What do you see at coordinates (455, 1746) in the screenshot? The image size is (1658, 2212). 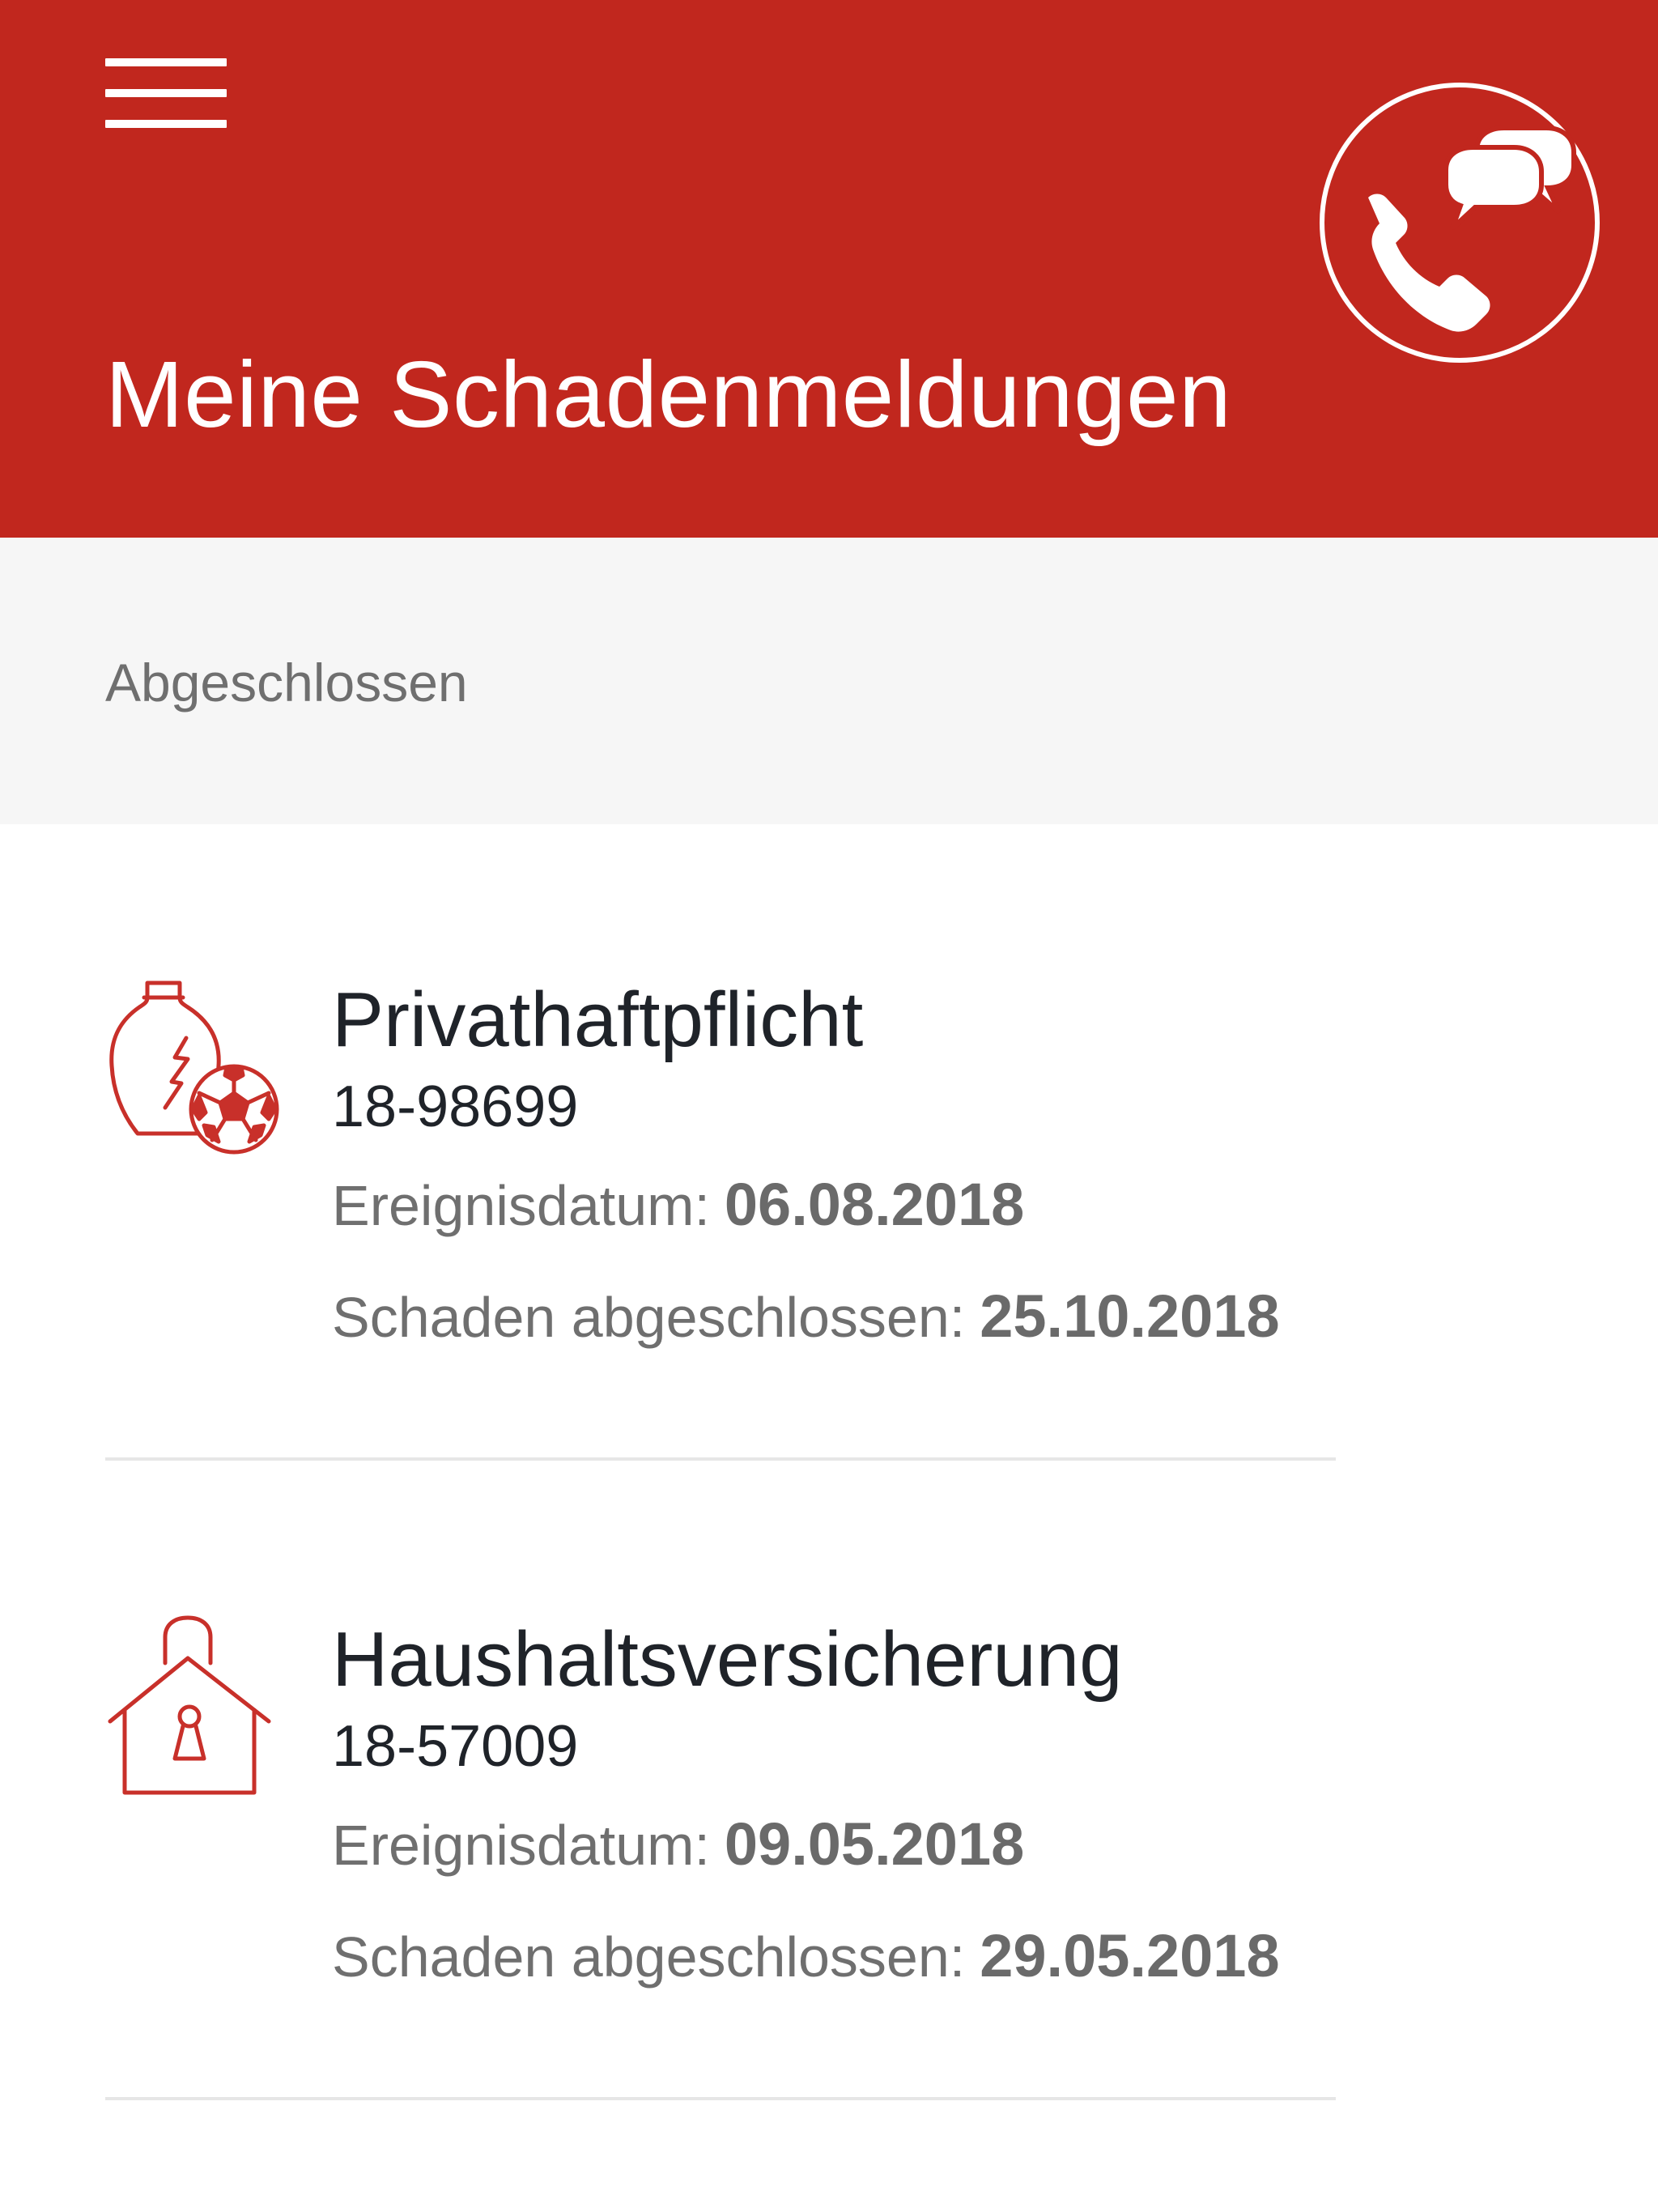 I see `claim-number: 18-57009` at bounding box center [455, 1746].